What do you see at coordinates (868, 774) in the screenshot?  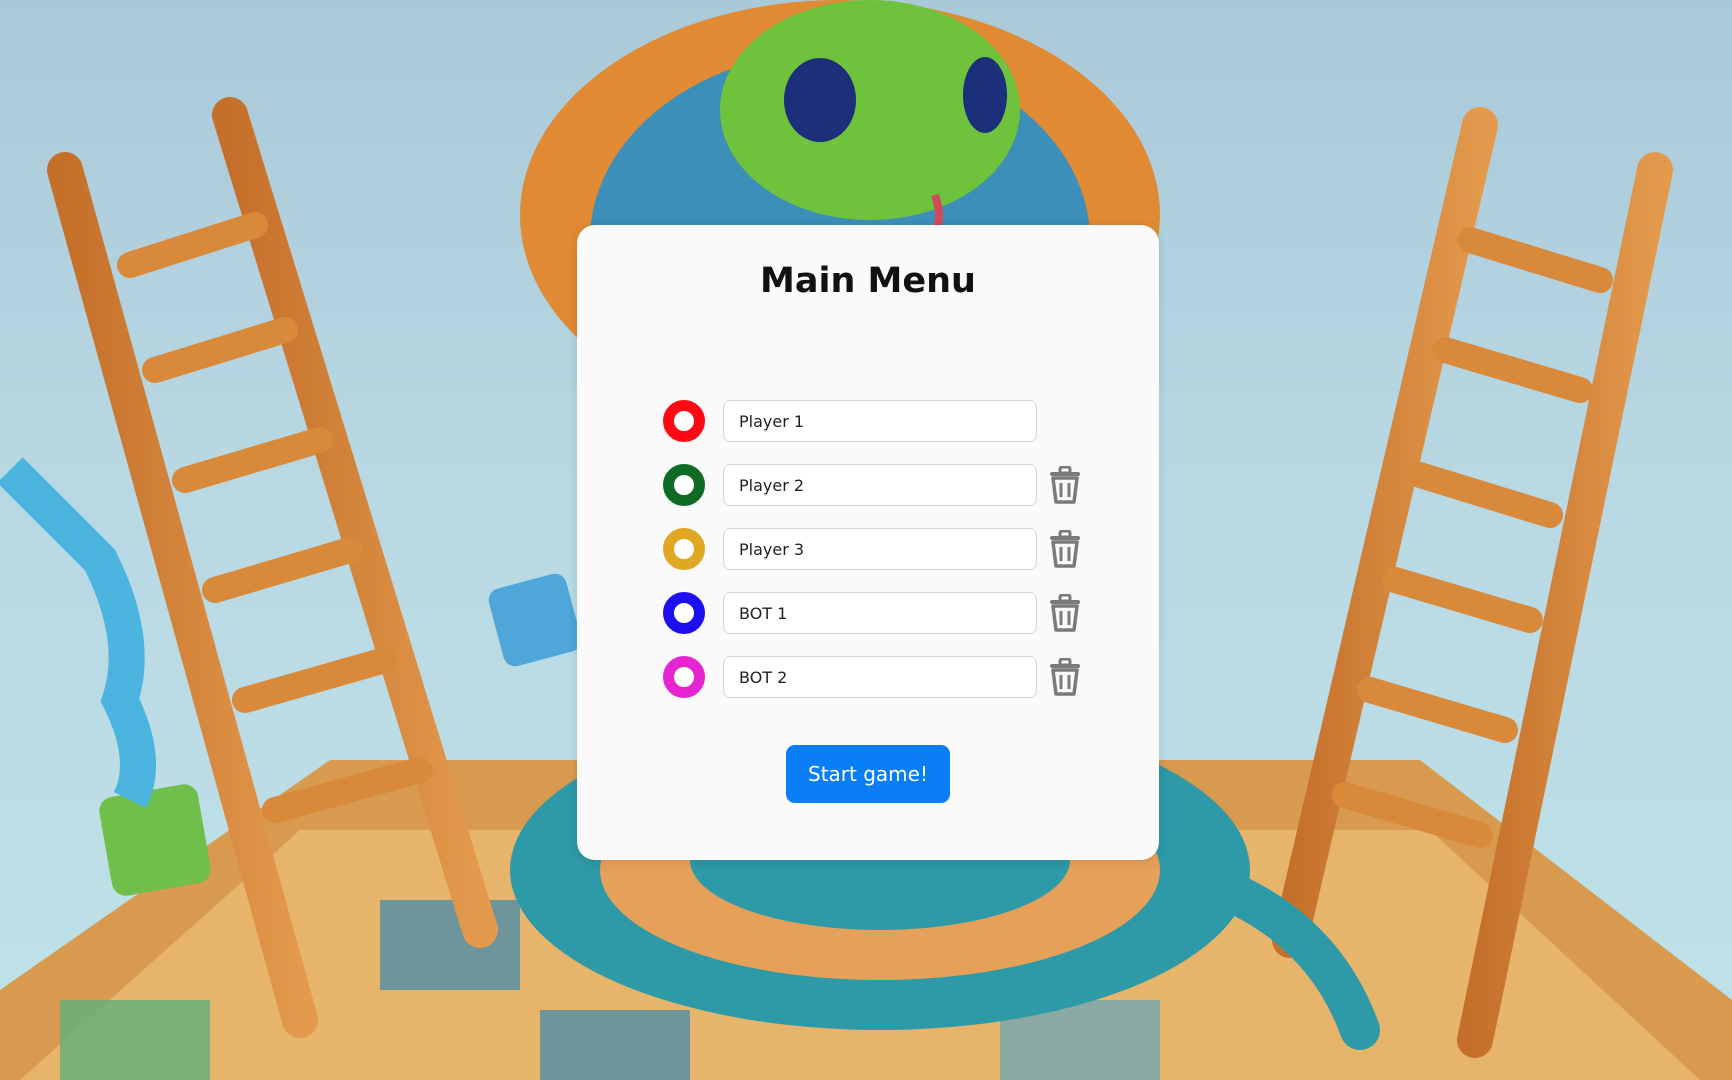 I see `start-game-button: Start game!` at bounding box center [868, 774].